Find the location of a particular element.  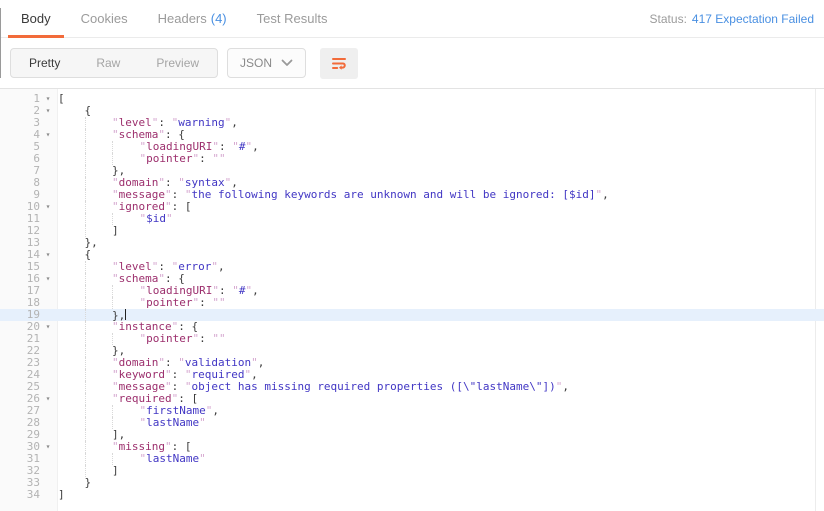

view-switcher: Pretty Raw Preview is located at coordinates (114, 63).